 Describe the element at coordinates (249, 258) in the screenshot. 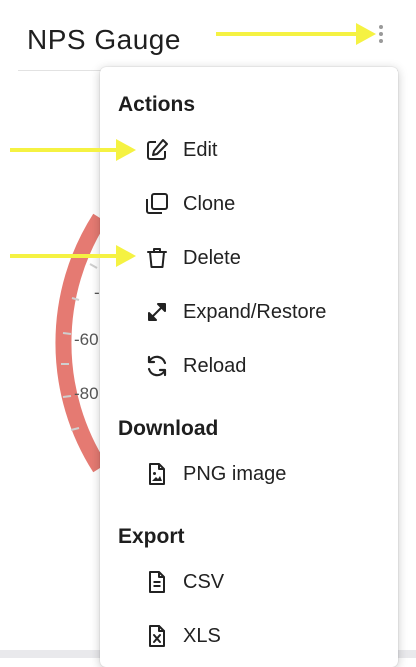

I see `menu-item-delete: Delete` at that location.